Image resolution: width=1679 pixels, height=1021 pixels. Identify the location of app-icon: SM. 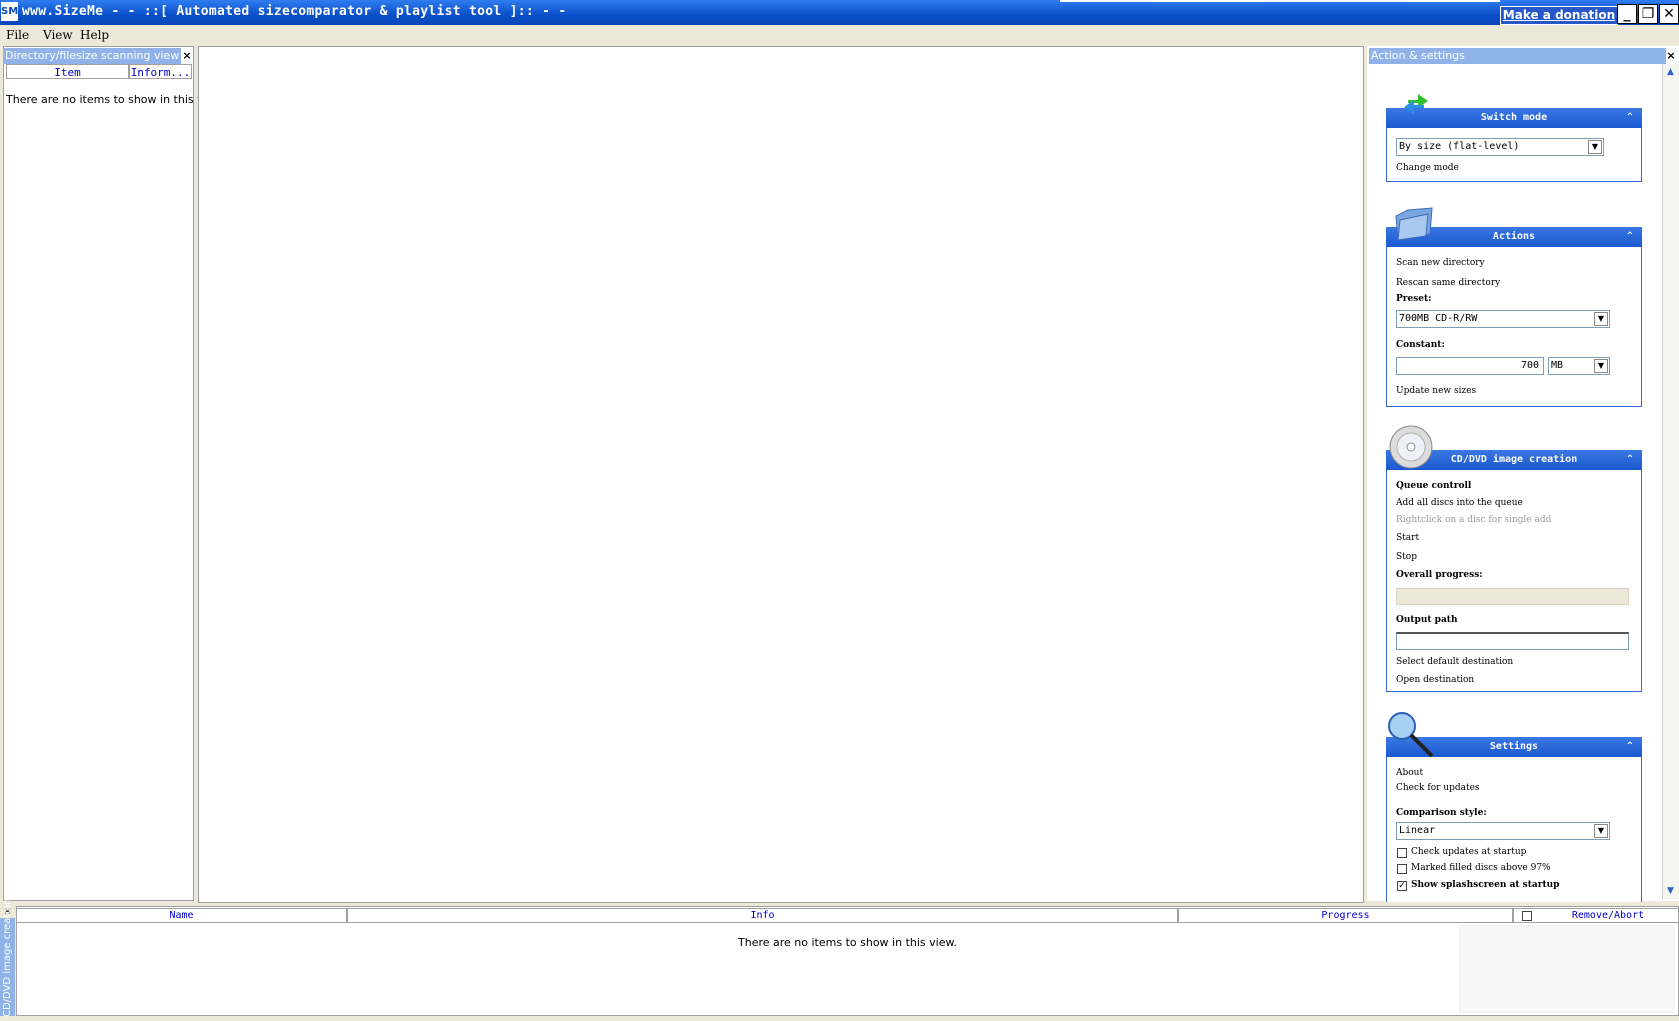
(9, 11).